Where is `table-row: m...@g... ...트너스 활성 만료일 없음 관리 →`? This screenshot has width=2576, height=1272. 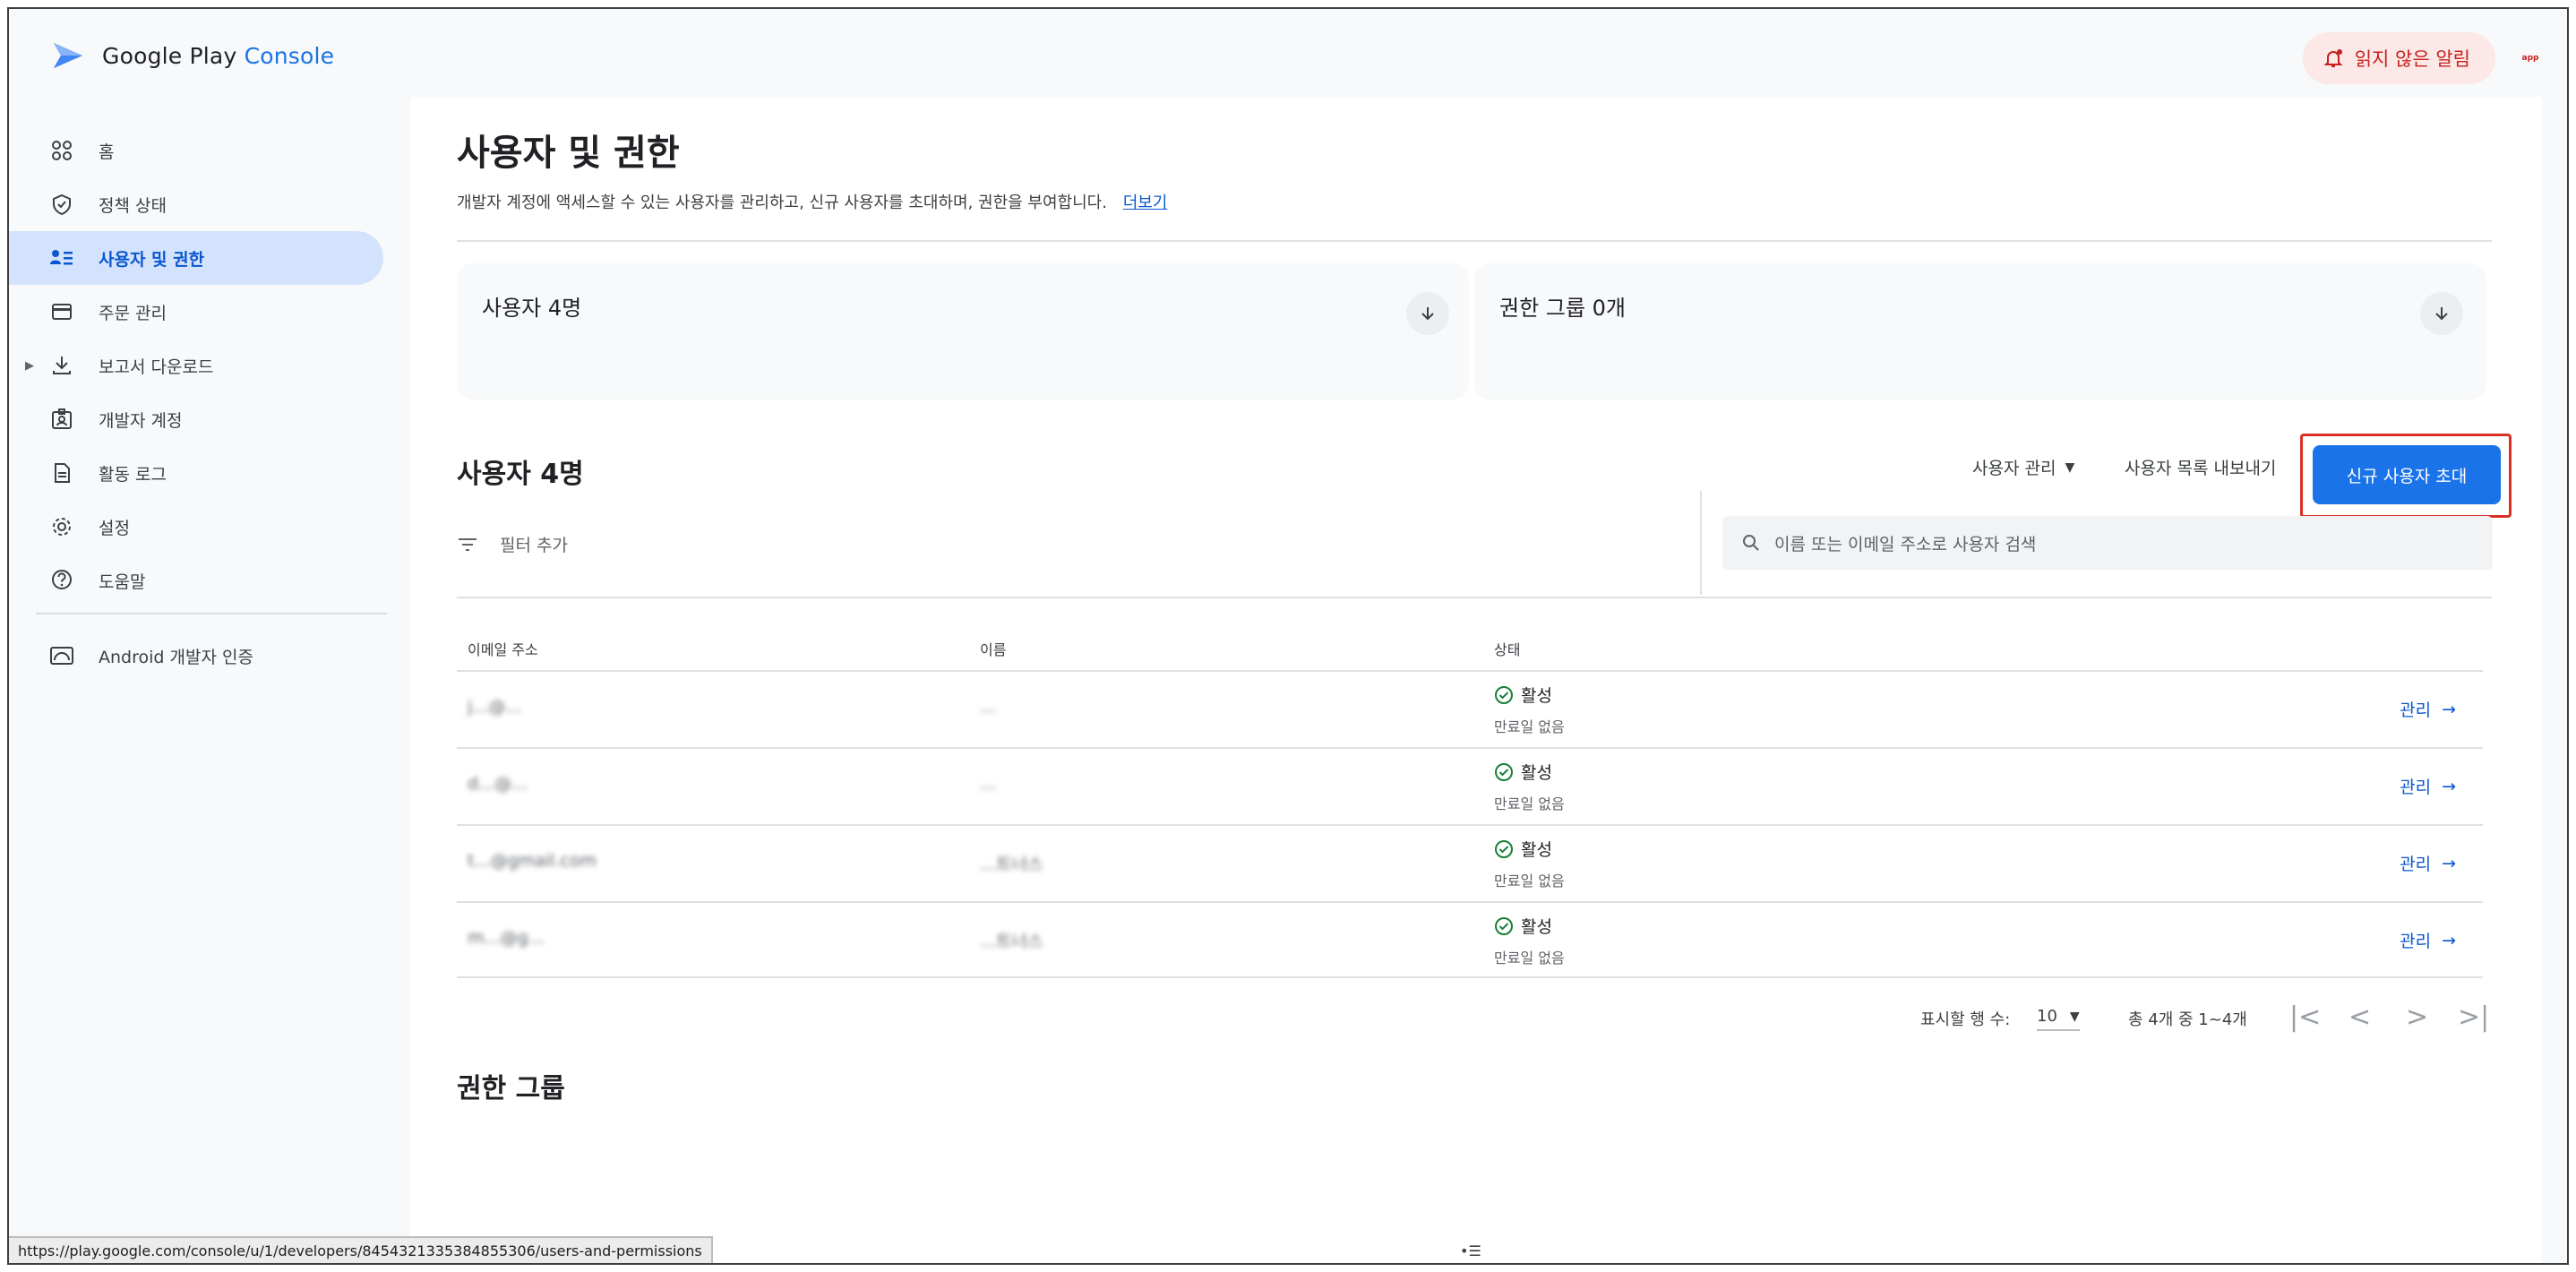 table-row: m...@g... ...트너스 활성 만료일 없음 관리 → is located at coordinates (1470, 940).